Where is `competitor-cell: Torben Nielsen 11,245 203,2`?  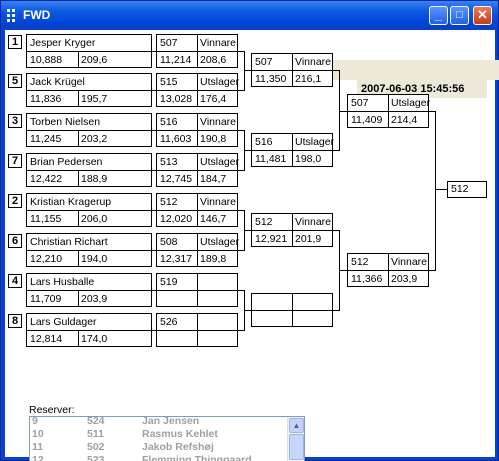
competitor-cell: Torben Nielsen 11,245 203,2 is located at coordinates (89, 130).